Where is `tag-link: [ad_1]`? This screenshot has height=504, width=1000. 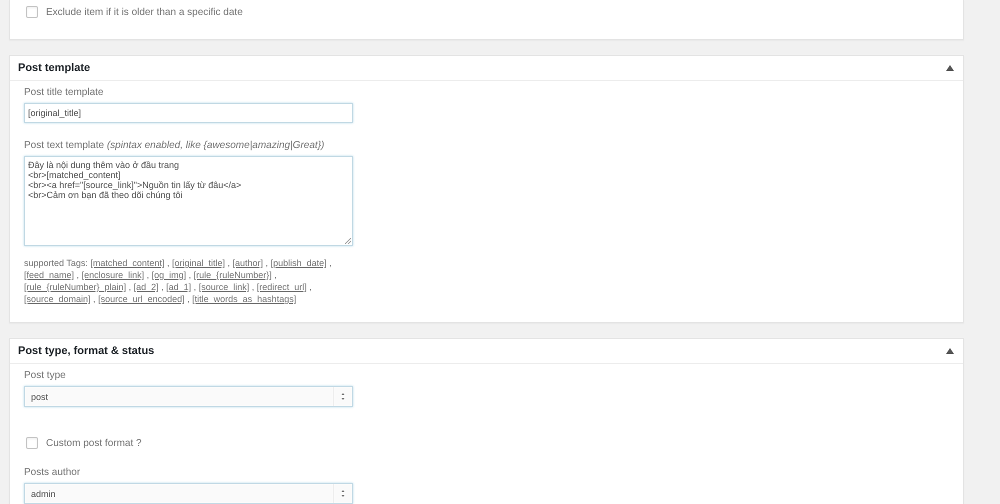
tag-link: [ad_1] is located at coordinates (179, 287).